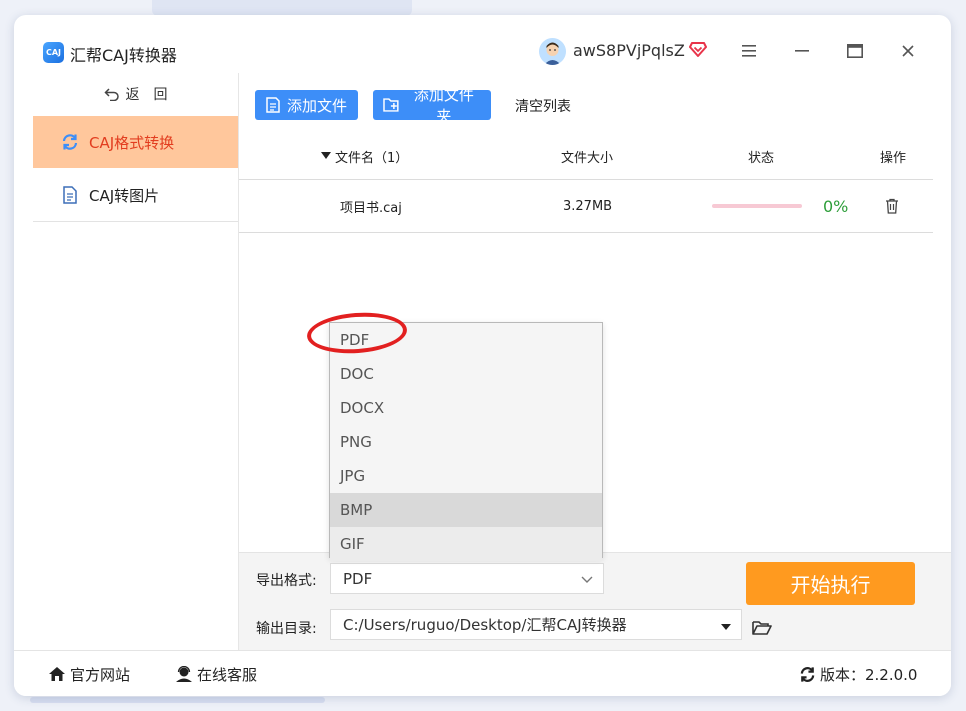 This screenshot has height=711, width=966. I want to click on sidebar-item-caj-format: CAJ格式转换, so click(135, 142).